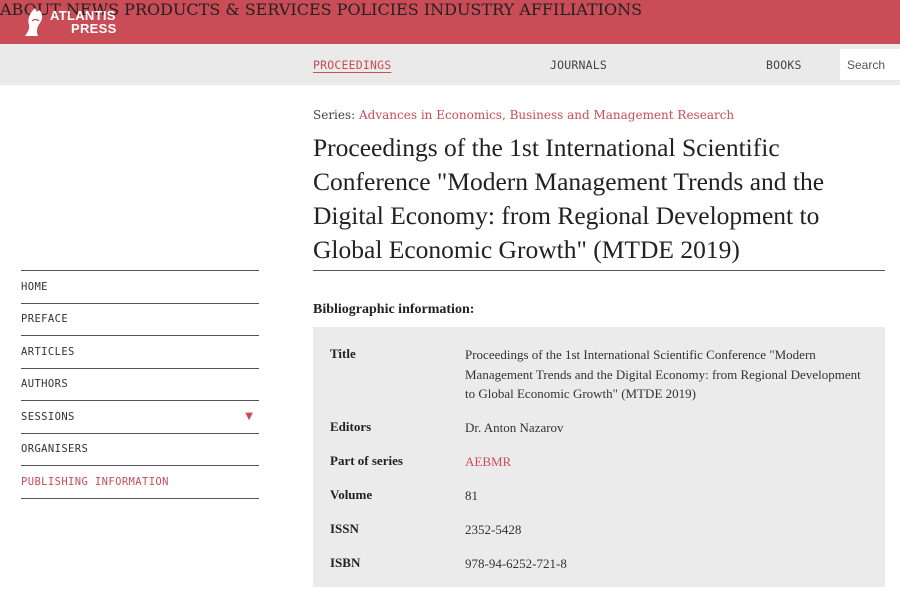  I want to click on biblio-key: ISSN, so click(344, 528).